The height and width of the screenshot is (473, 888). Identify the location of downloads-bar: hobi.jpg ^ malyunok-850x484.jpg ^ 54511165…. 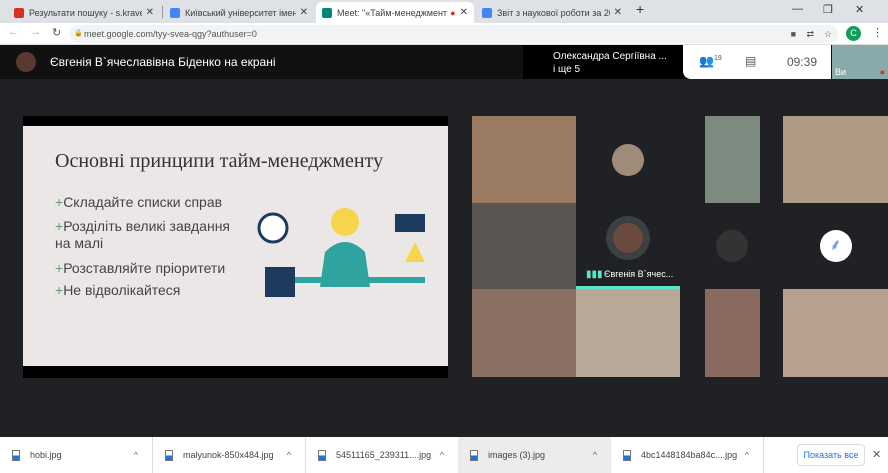
(444, 455).